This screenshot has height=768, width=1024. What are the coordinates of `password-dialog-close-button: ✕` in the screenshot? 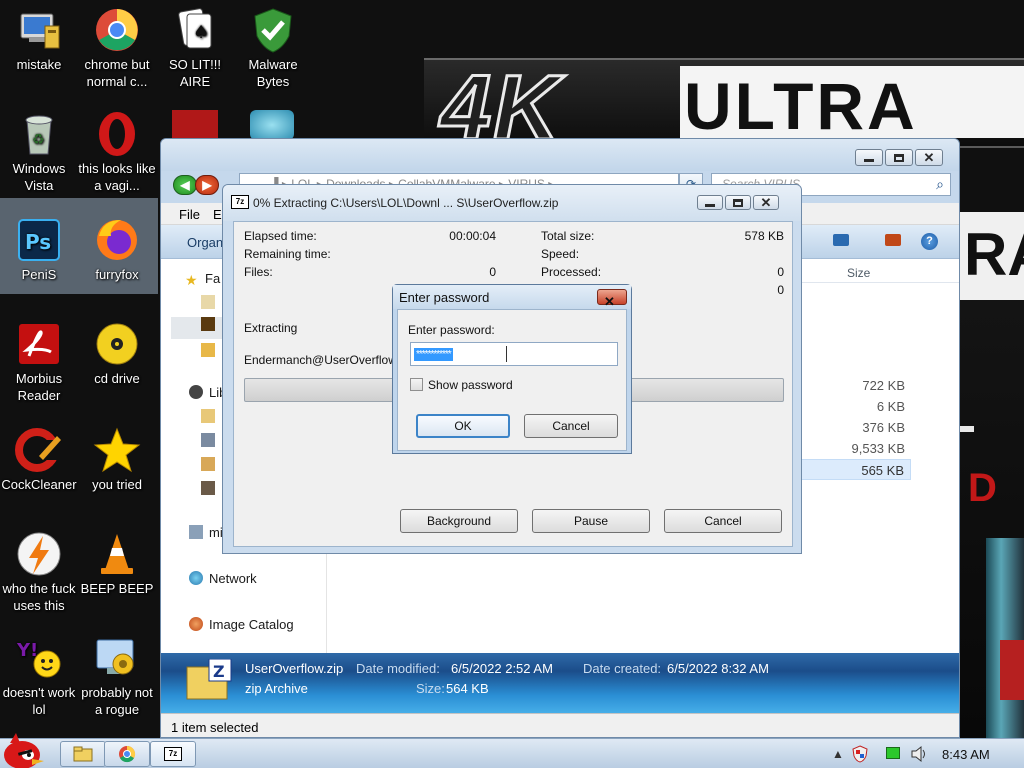 It's located at (612, 299).